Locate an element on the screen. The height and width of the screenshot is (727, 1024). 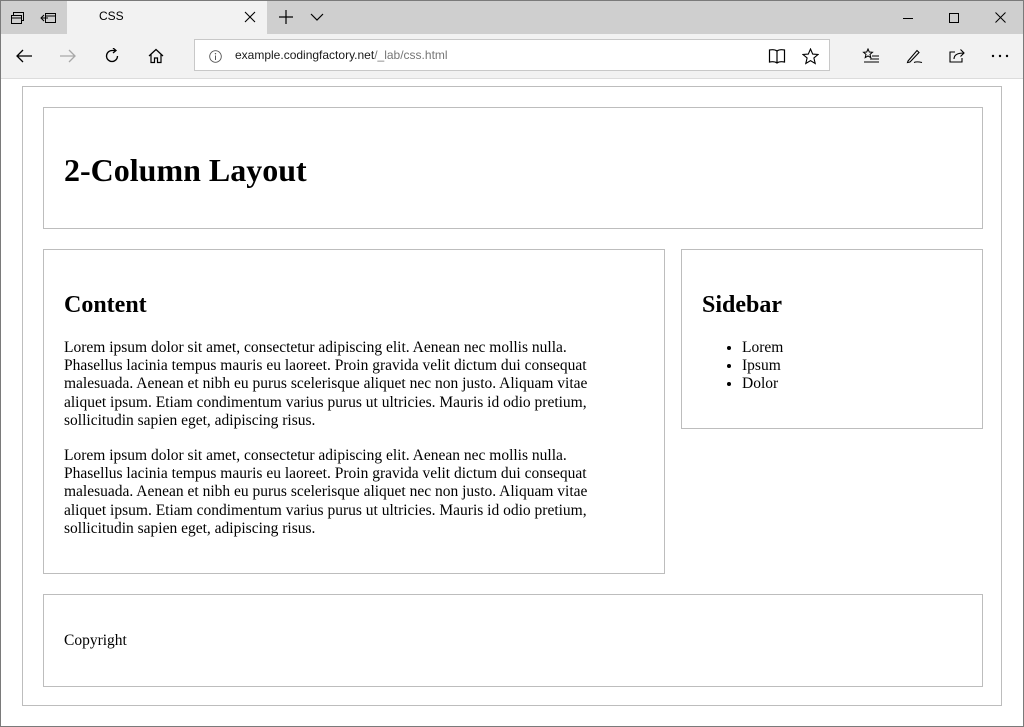
book-icon is located at coordinates (777, 56).